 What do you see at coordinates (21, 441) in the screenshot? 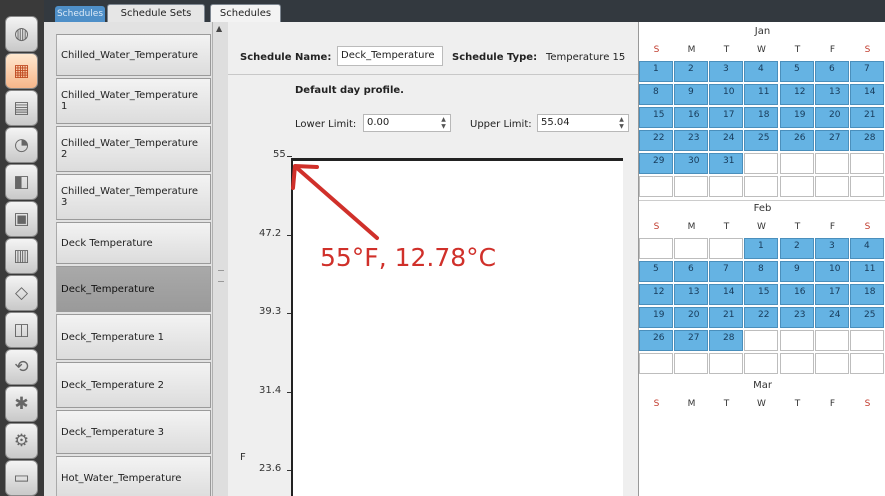
I see `gear-icon: ⚙` at bounding box center [21, 441].